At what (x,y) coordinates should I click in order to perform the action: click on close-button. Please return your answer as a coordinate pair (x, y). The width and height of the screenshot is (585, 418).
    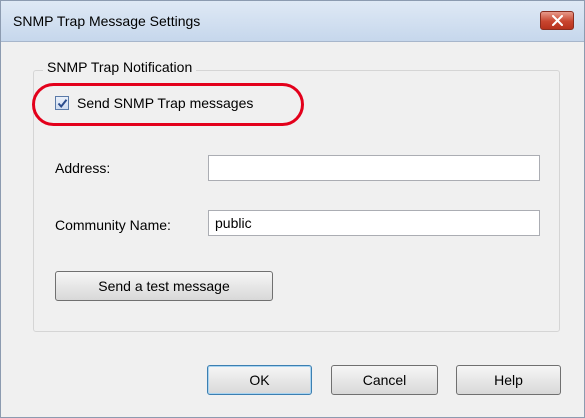
    Looking at the image, I should click on (557, 20).